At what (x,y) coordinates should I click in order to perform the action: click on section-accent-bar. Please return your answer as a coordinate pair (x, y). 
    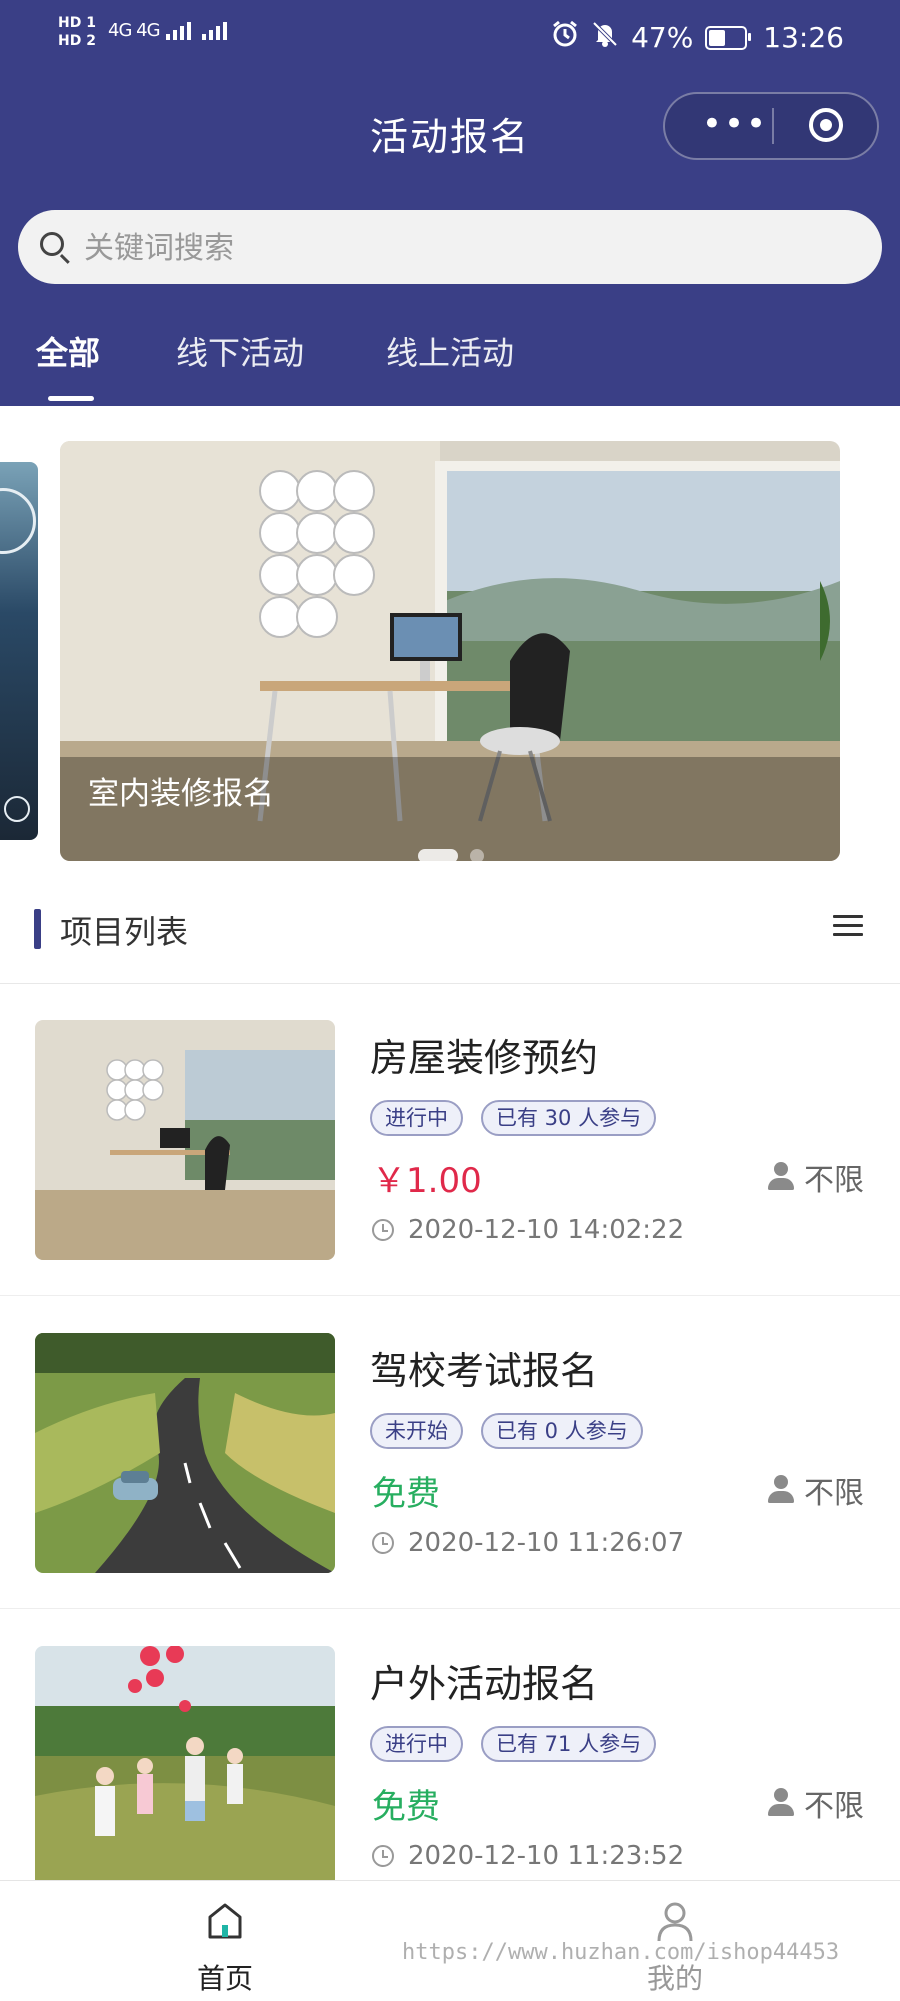
    Looking at the image, I should click on (37, 929).